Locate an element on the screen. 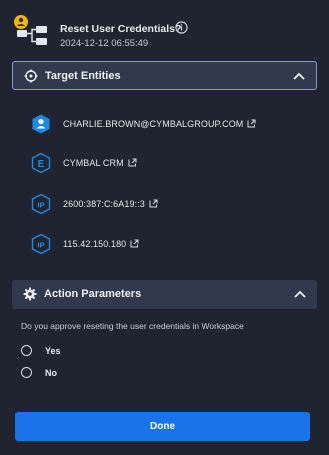 Image resolution: width=329 pixels, height=455 pixels. crosshair-icon is located at coordinates (31, 76).